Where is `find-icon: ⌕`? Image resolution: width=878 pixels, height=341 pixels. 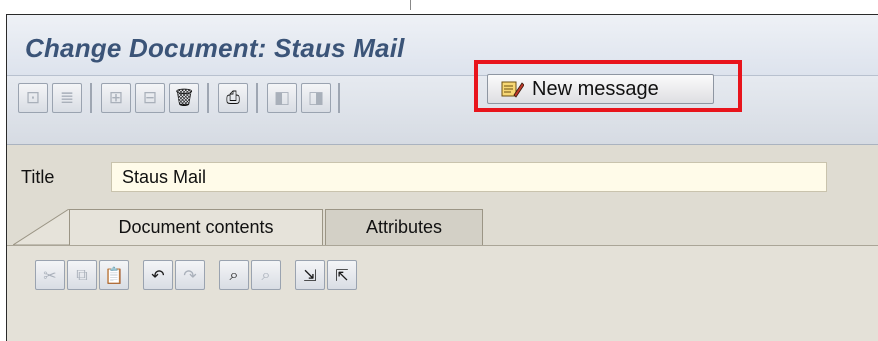 find-icon: ⌕ is located at coordinates (234, 275).